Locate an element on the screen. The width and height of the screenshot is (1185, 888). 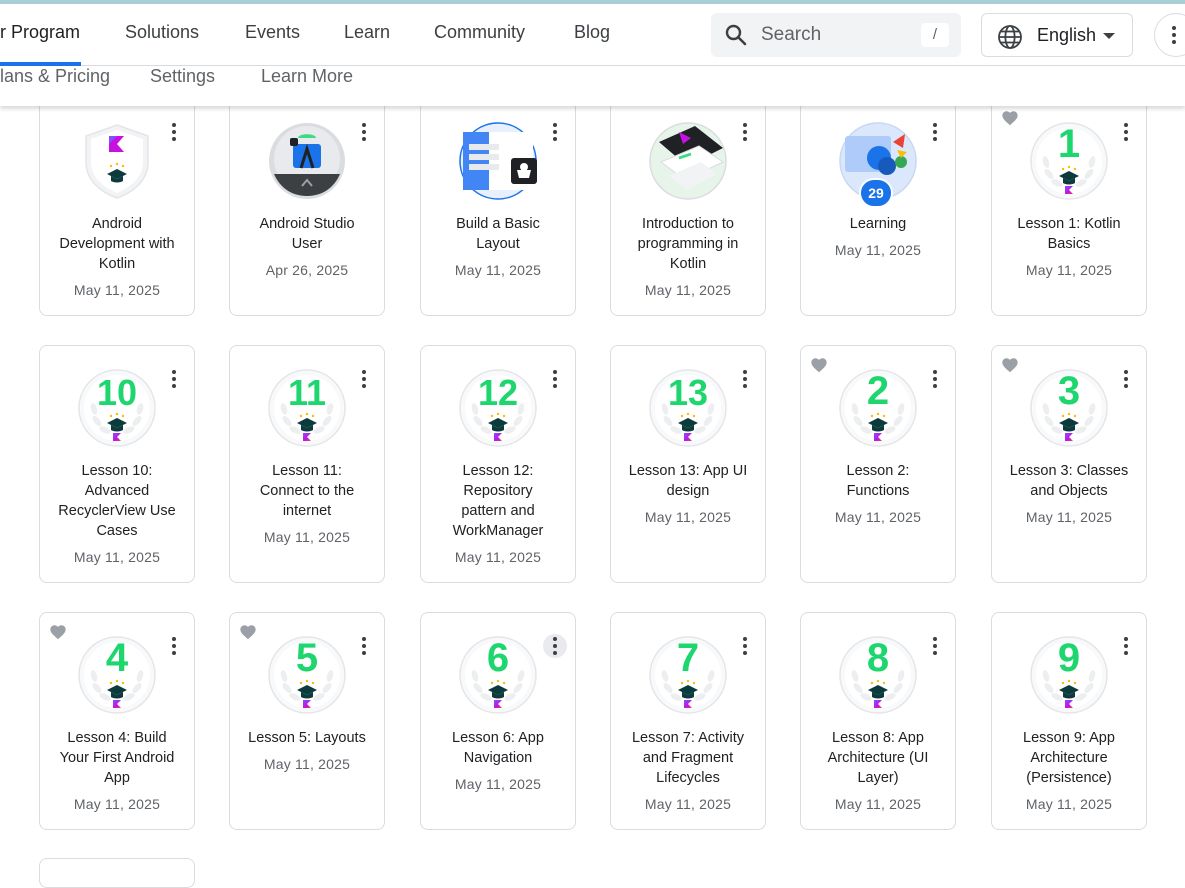
badge-card: 2 Lesson 2: Functions May 11, 2025 is located at coordinates (878, 464).